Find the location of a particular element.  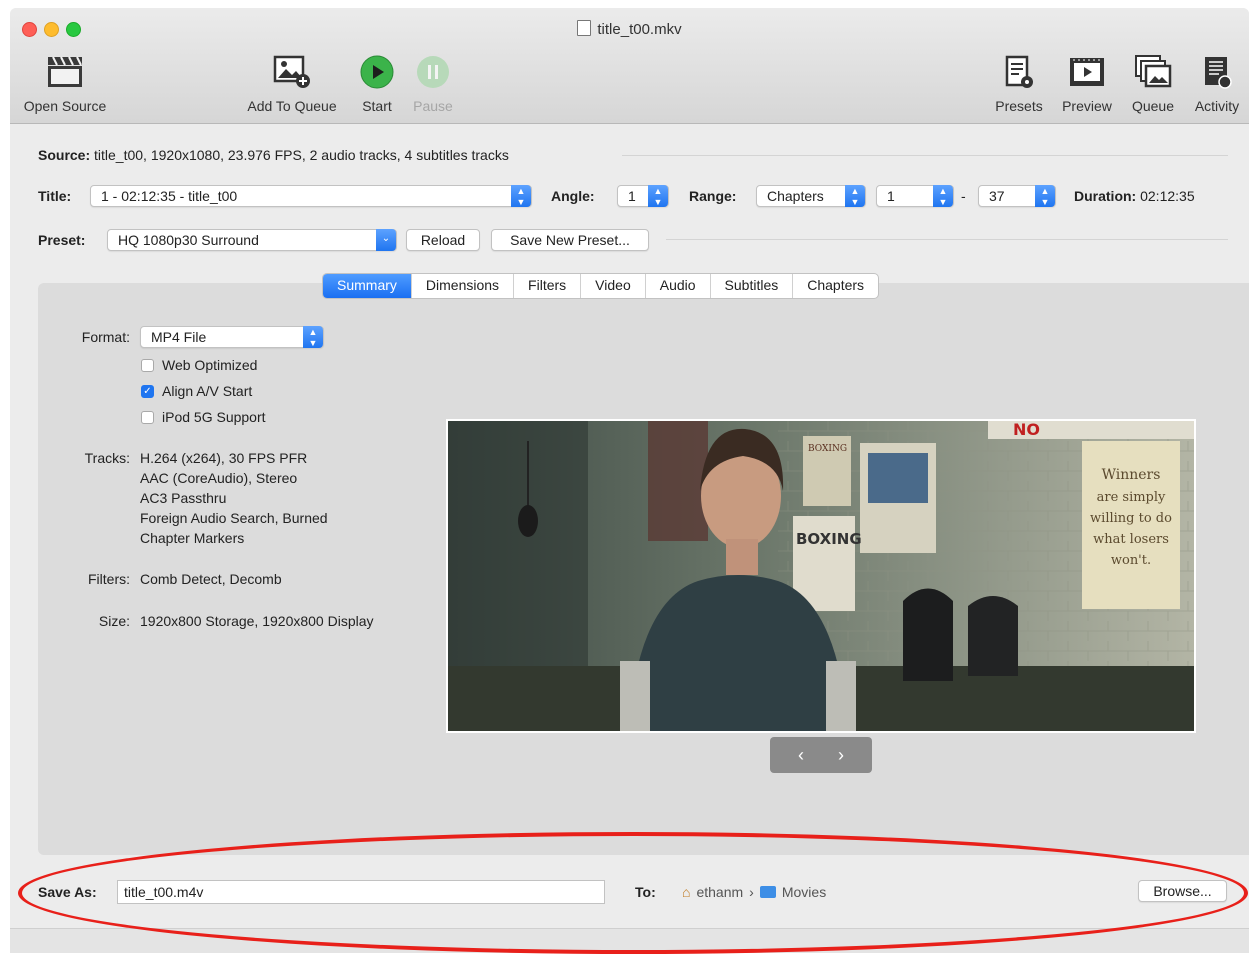

svg-text: Winners is located at coordinates (1131, 475).